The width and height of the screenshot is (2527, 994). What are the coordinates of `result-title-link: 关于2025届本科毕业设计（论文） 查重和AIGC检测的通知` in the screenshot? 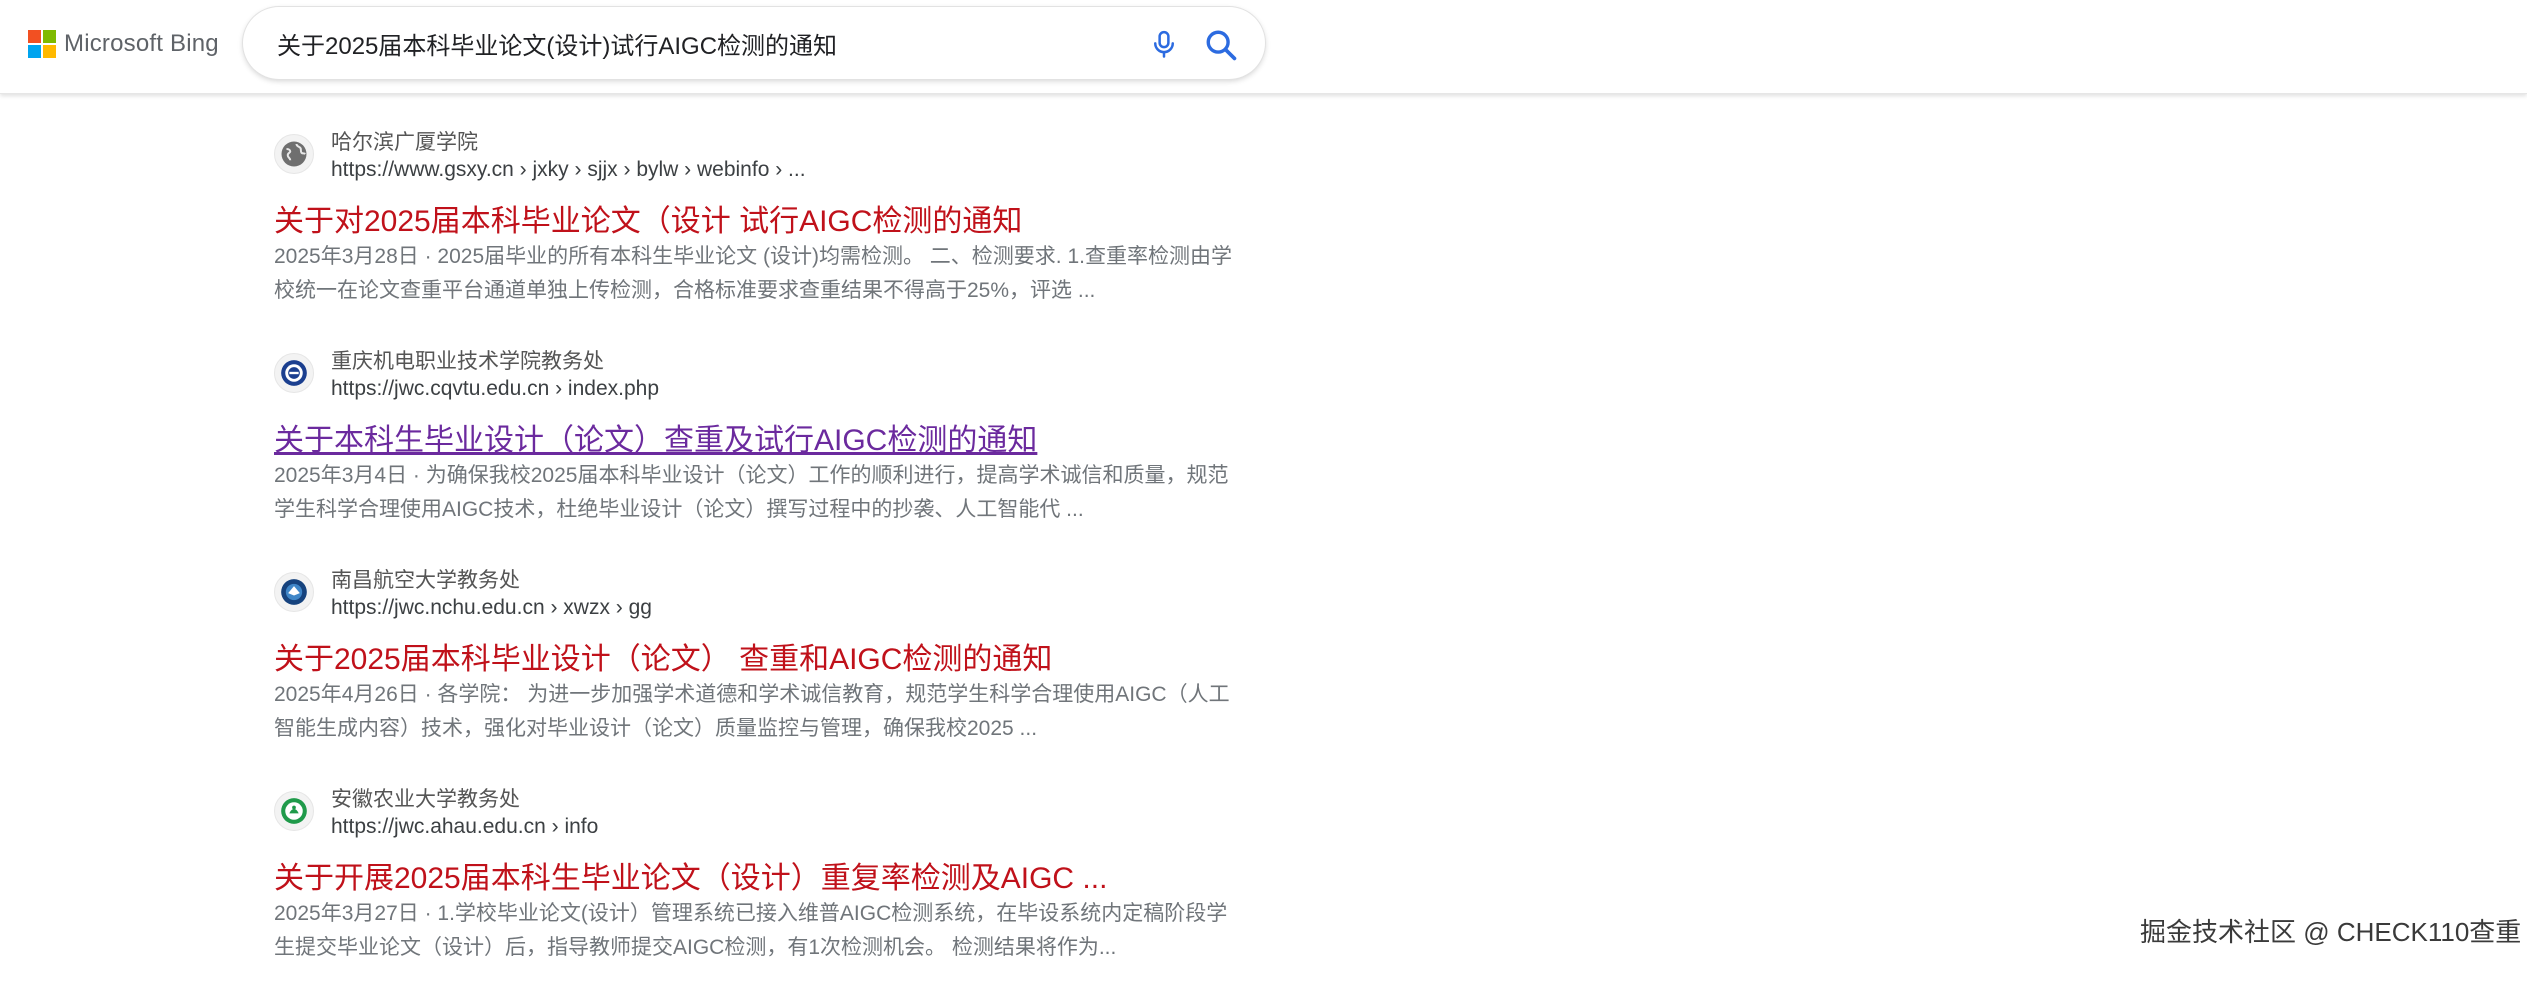 It's located at (663, 656).